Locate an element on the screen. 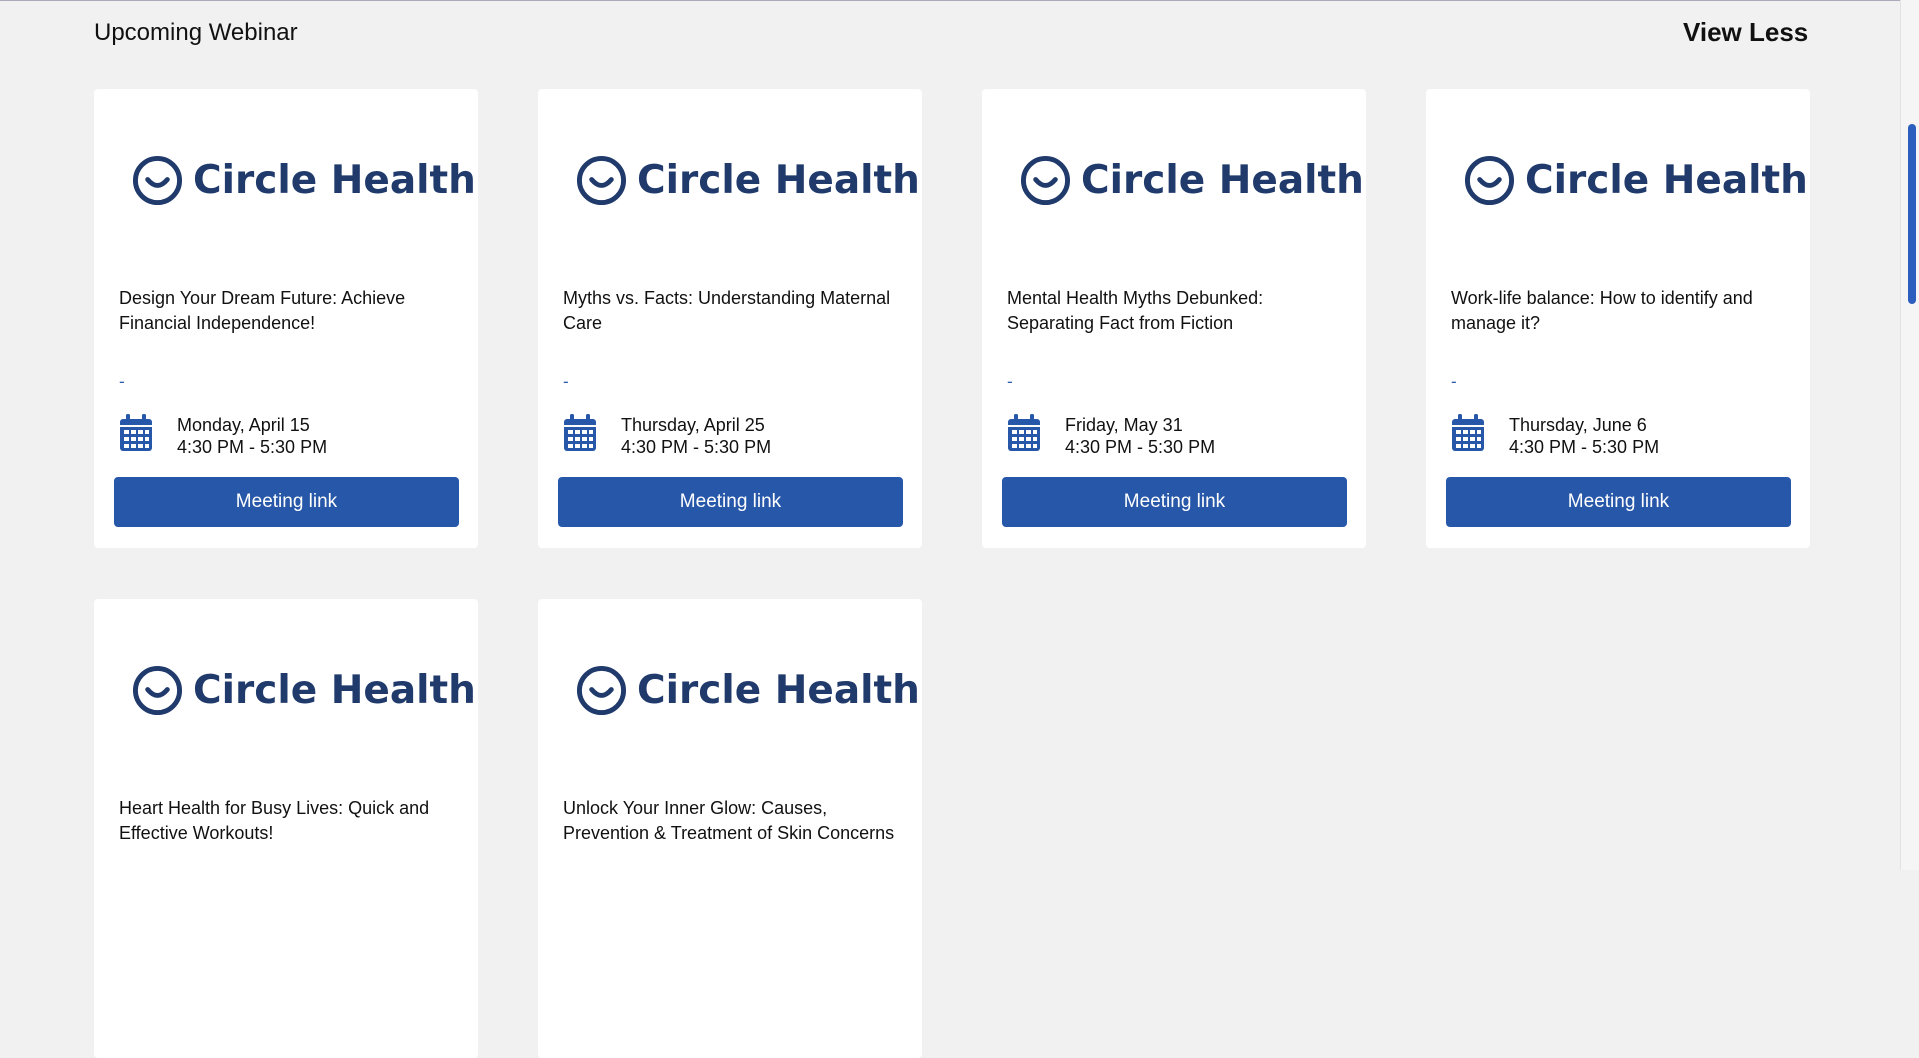 This screenshot has width=1919, height=1058. webinar-date: Monday, April 15 is located at coordinates (243, 425).